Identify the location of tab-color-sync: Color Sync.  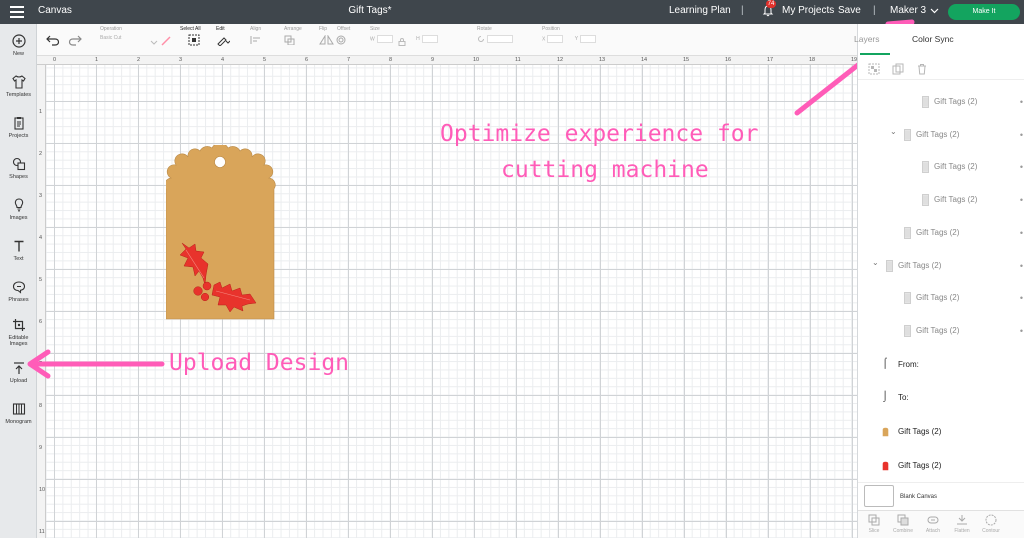
(933, 39).